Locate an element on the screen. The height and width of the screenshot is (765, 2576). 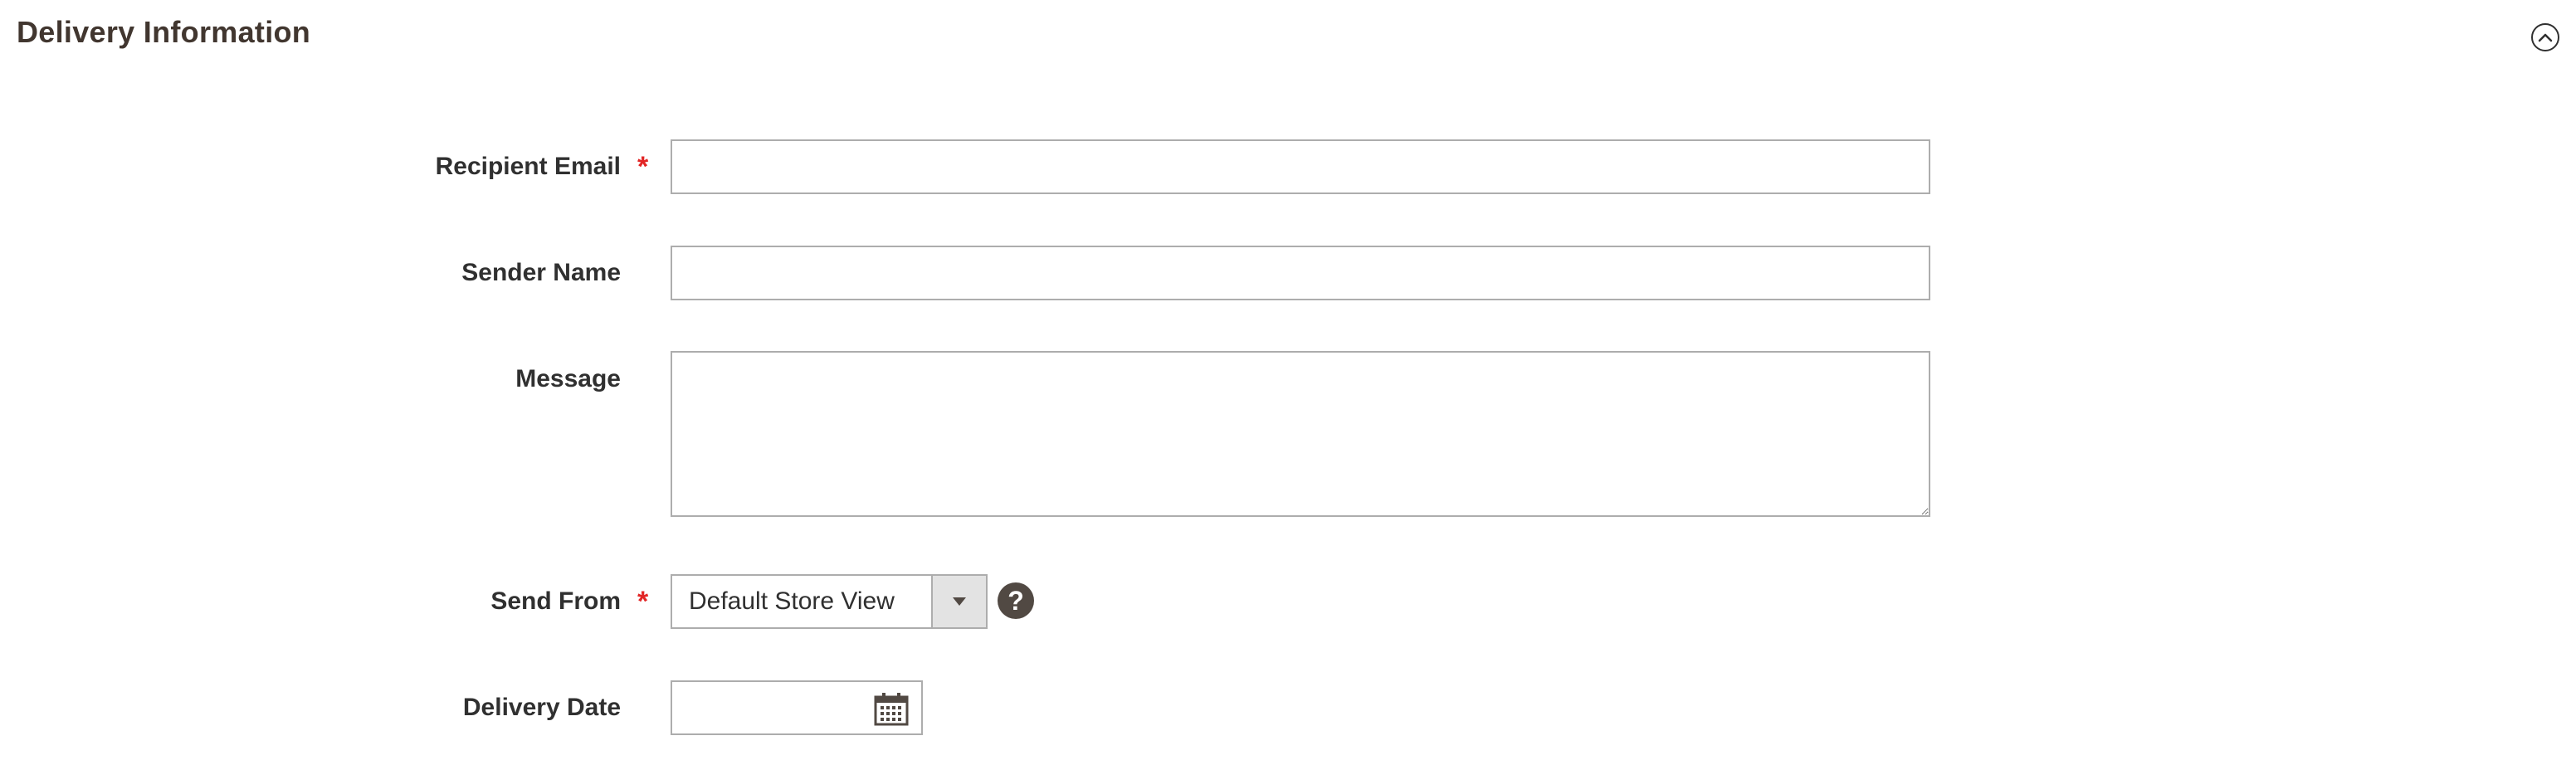
chevron-up-circle-icon is located at coordinates (2546, 37).